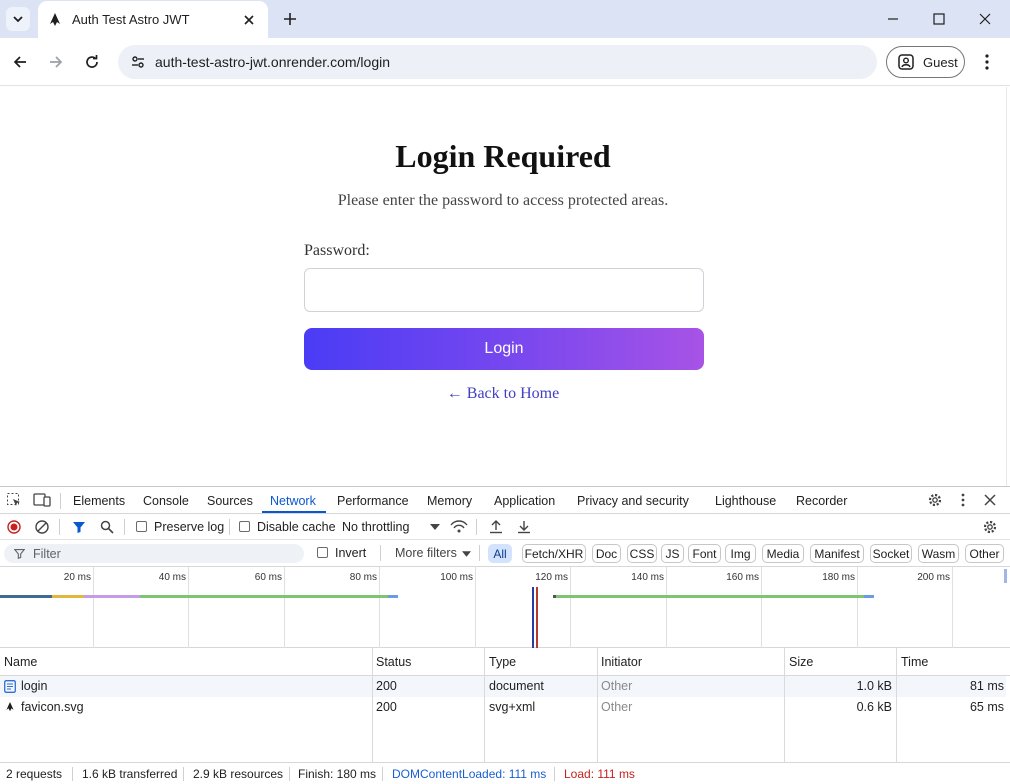  Describe the element at coordinates (42, 527) in the screenshot. I see `clear-icon` at that location.